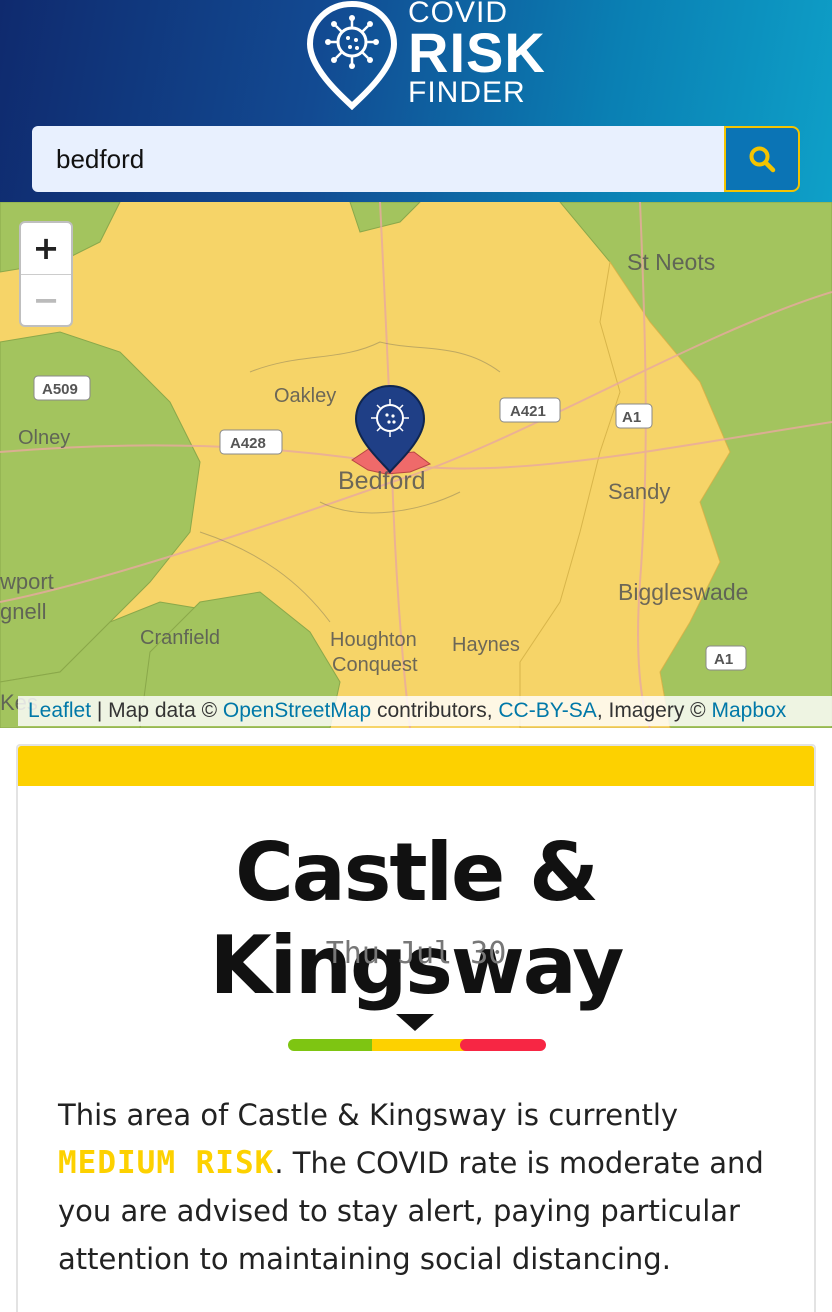 The width and height of the screenshot is (832, 1312). What do you see at coordinates (748, 710) in the screenshot?
I see `mapbox-link: Mapbox` at bounding box center [748, 710].